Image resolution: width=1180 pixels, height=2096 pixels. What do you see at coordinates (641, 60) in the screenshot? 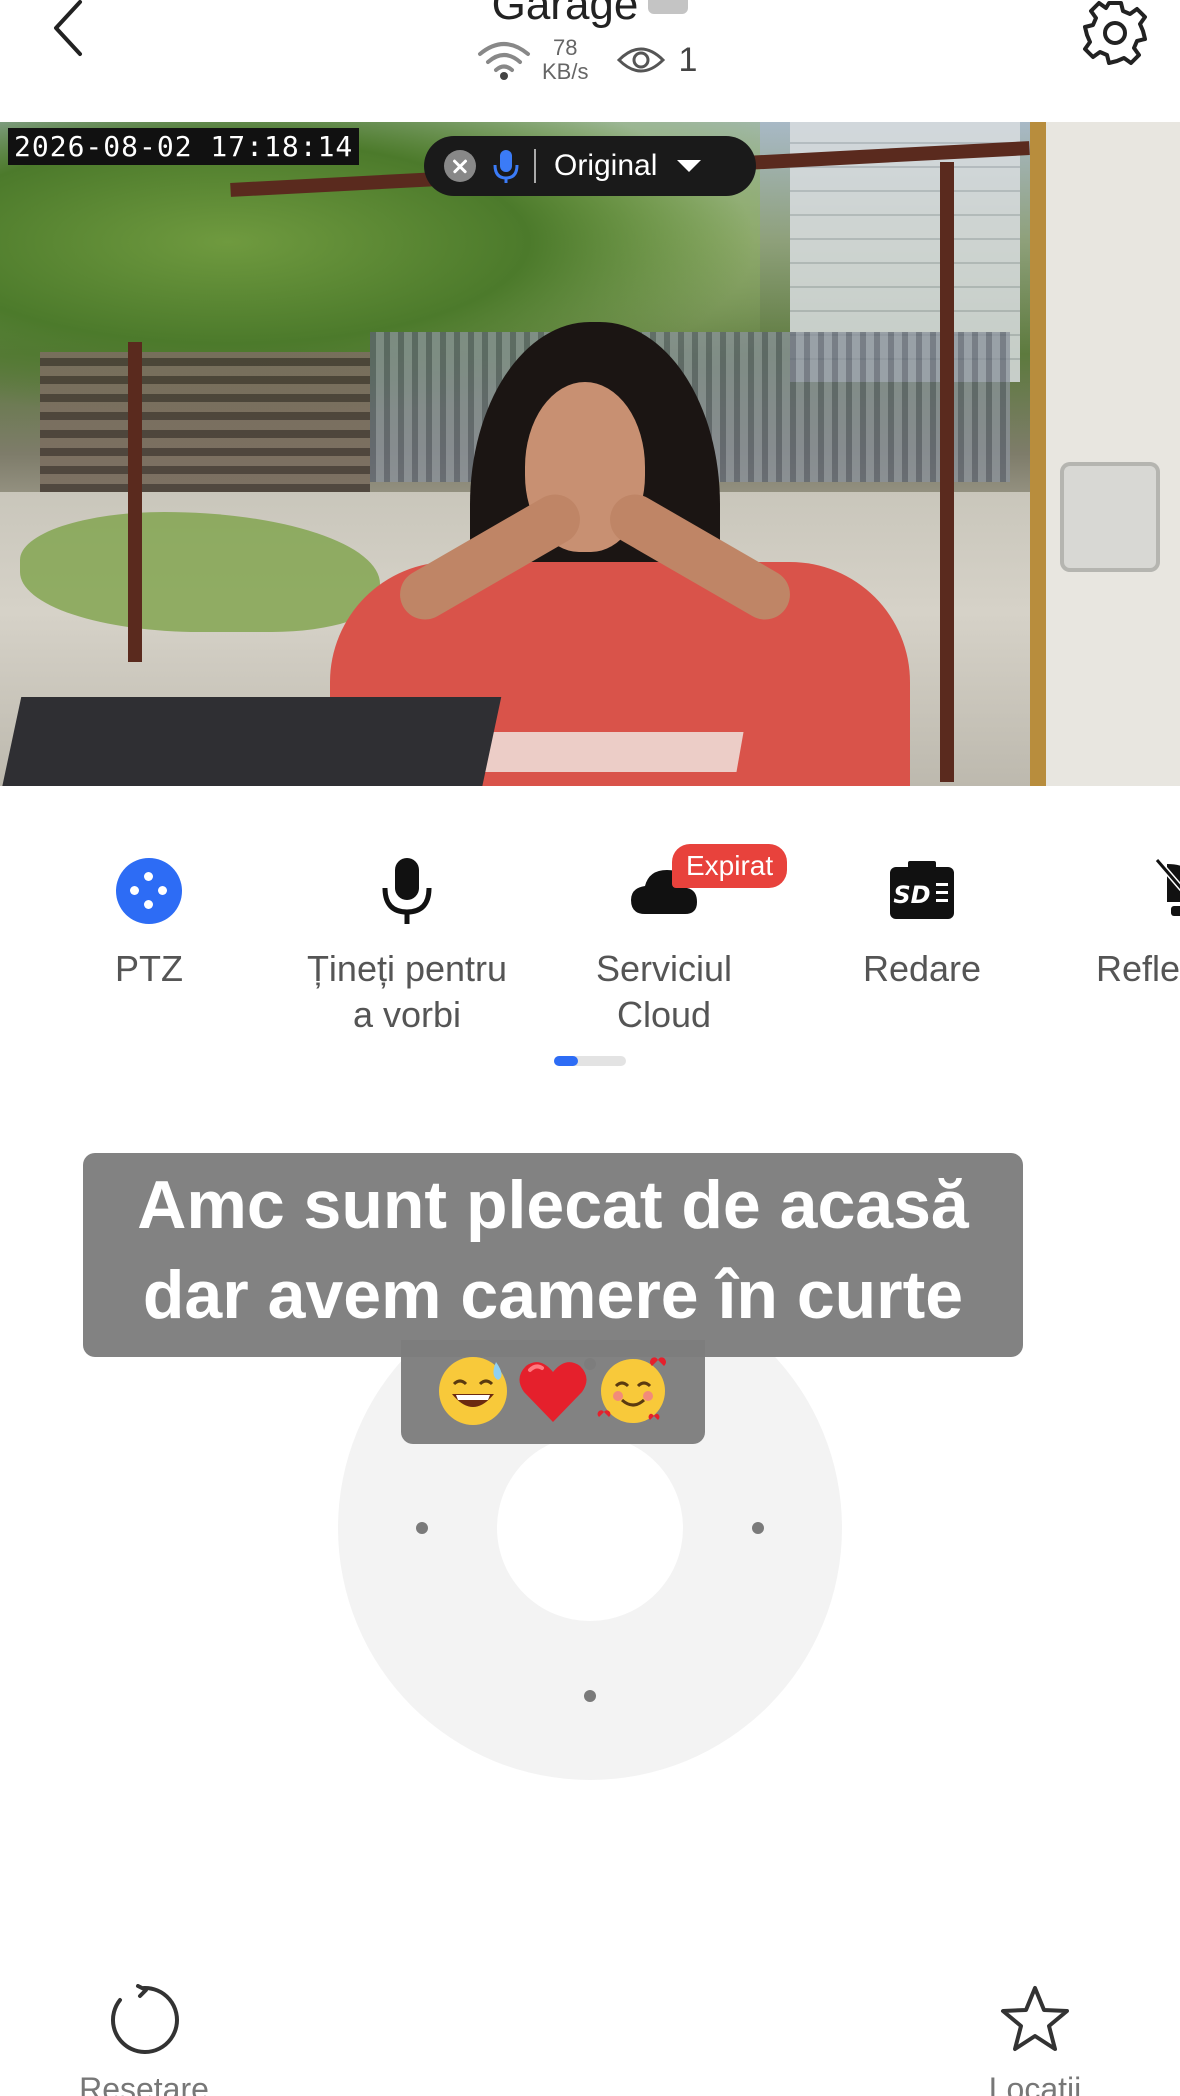
I see `eye-icon` at bounding box center [641, 60].